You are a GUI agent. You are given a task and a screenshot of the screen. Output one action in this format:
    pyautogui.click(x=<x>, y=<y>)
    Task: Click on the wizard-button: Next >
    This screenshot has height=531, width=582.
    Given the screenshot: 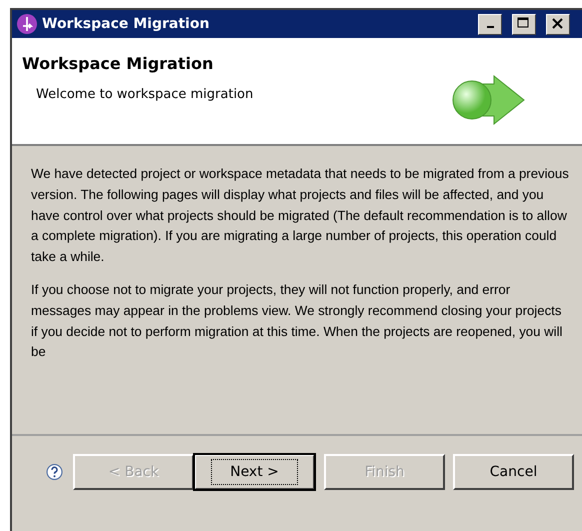 What is the action you would take?
    pyautogui.click(x=254, y=472)
    